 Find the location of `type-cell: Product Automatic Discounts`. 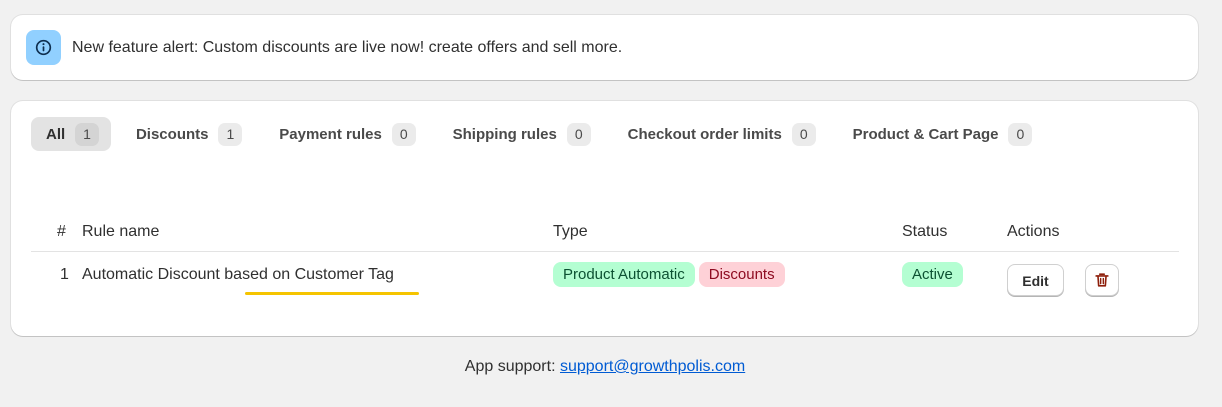

type-cell: Product Automatic Discounts is located at coordinates (671, 274).